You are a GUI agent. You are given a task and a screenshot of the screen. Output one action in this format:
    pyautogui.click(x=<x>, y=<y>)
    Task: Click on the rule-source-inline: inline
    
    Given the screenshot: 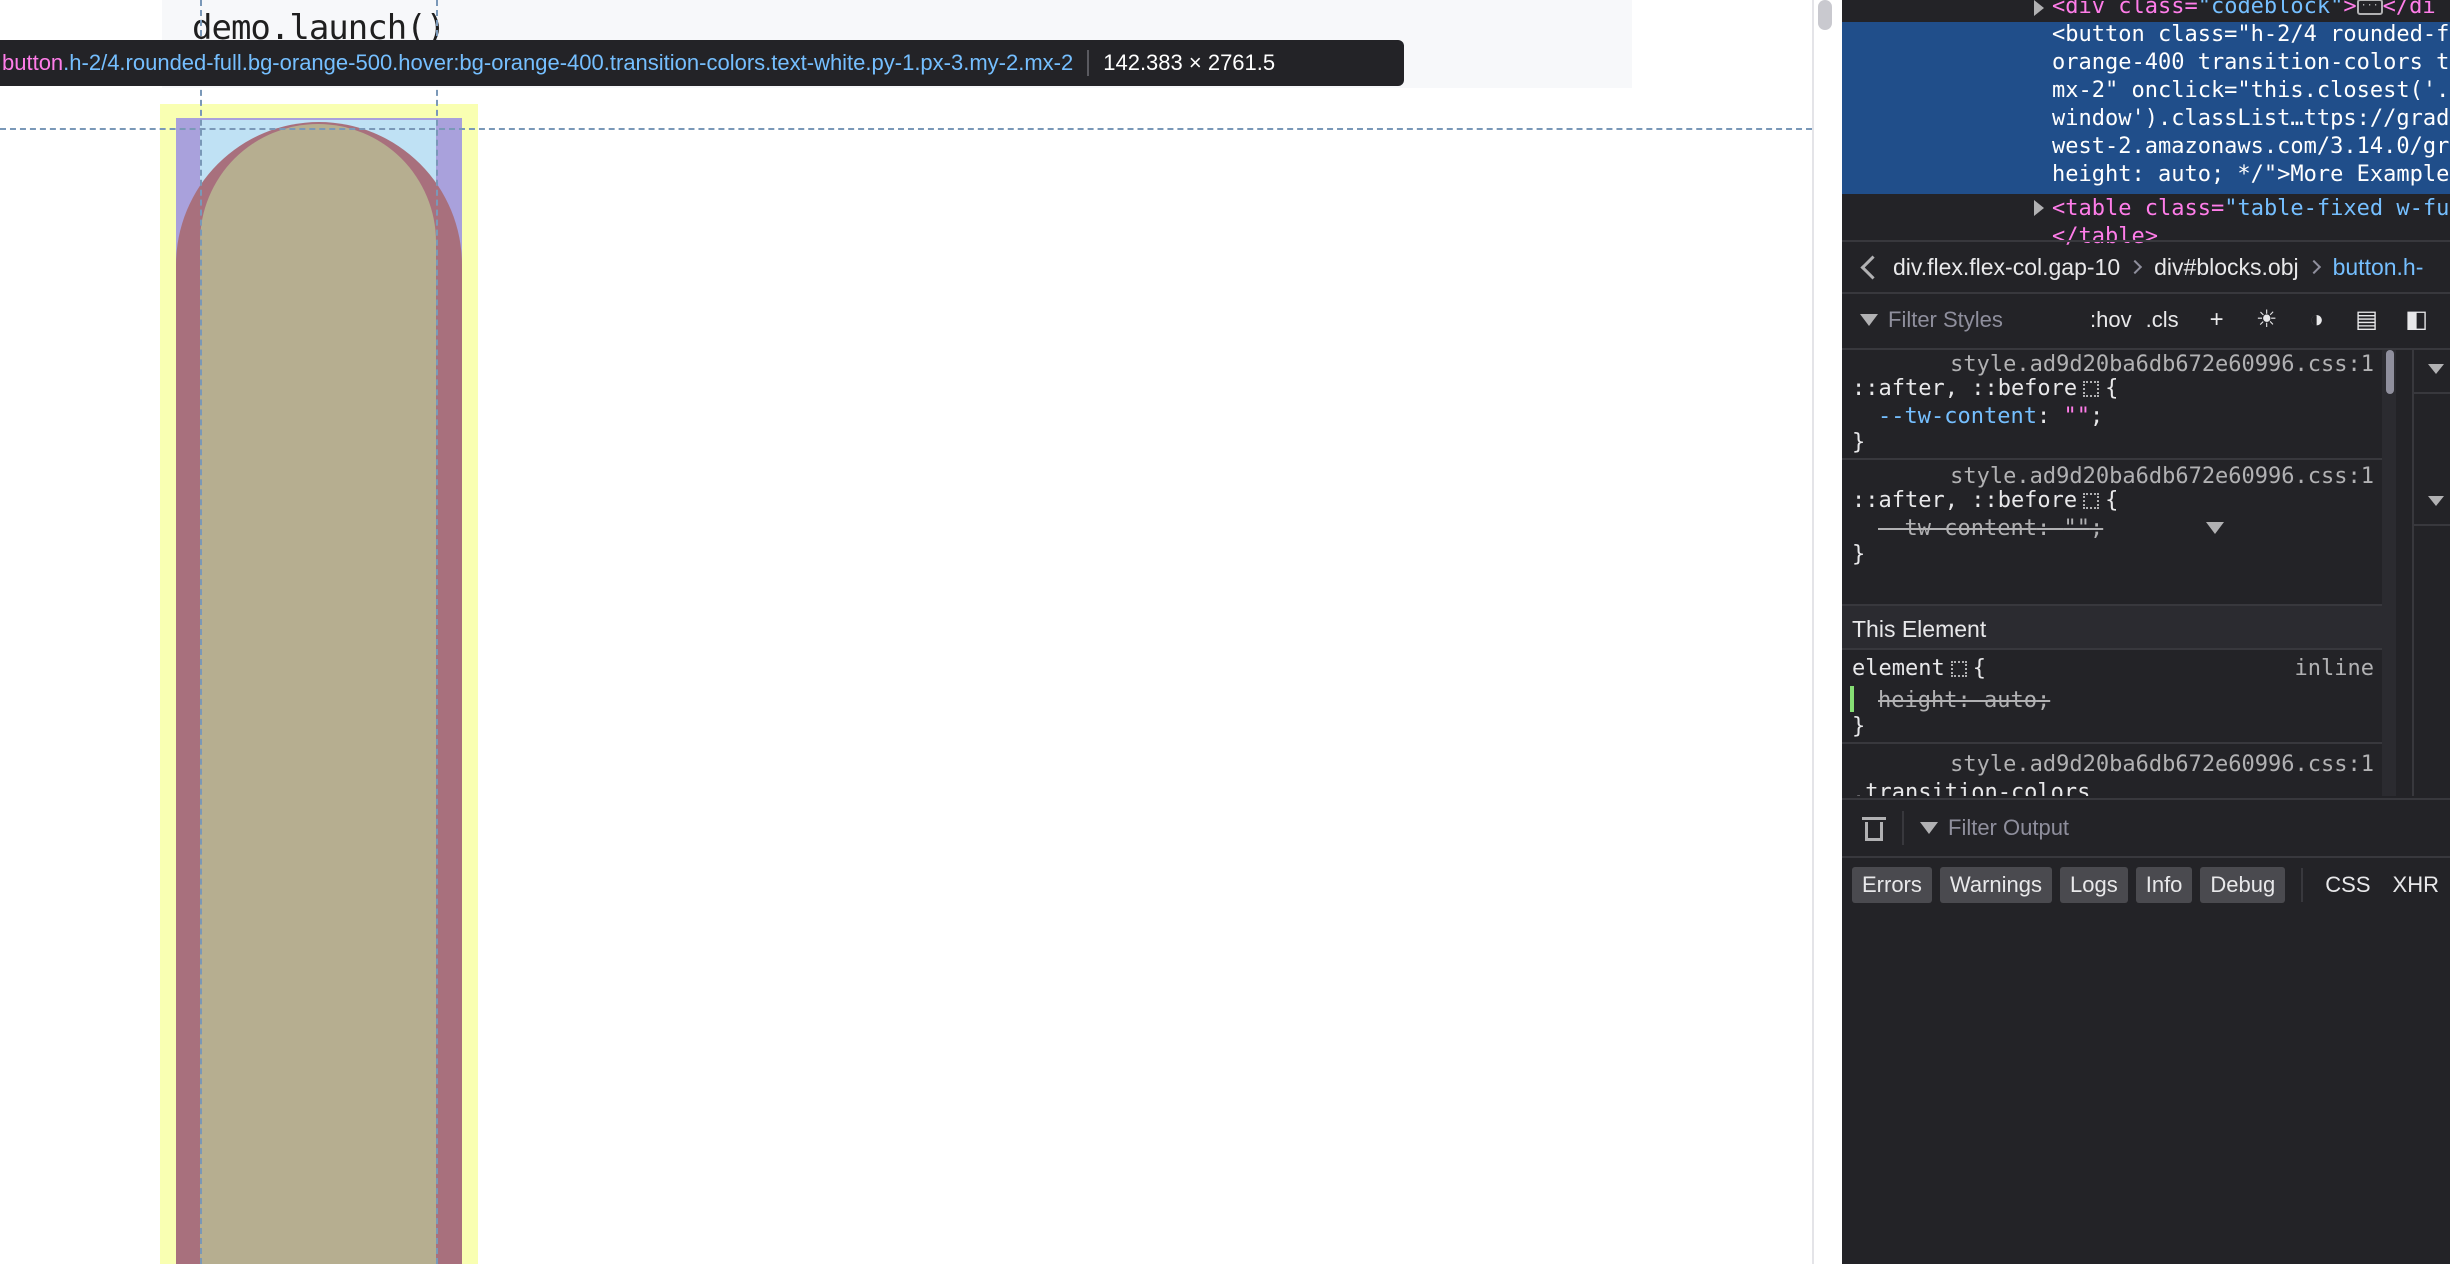 What is the action you would take?
    pyautogui.click(x=2334, y=668)
    